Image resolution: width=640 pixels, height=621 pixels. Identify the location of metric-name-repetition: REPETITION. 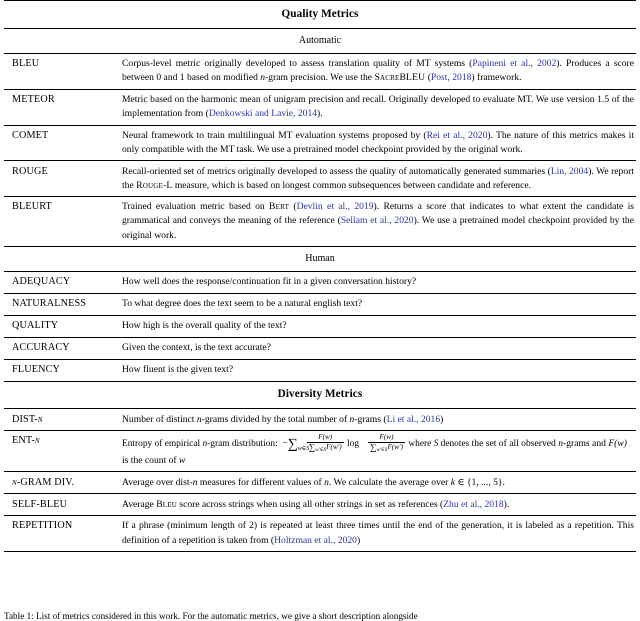
(61, 533).